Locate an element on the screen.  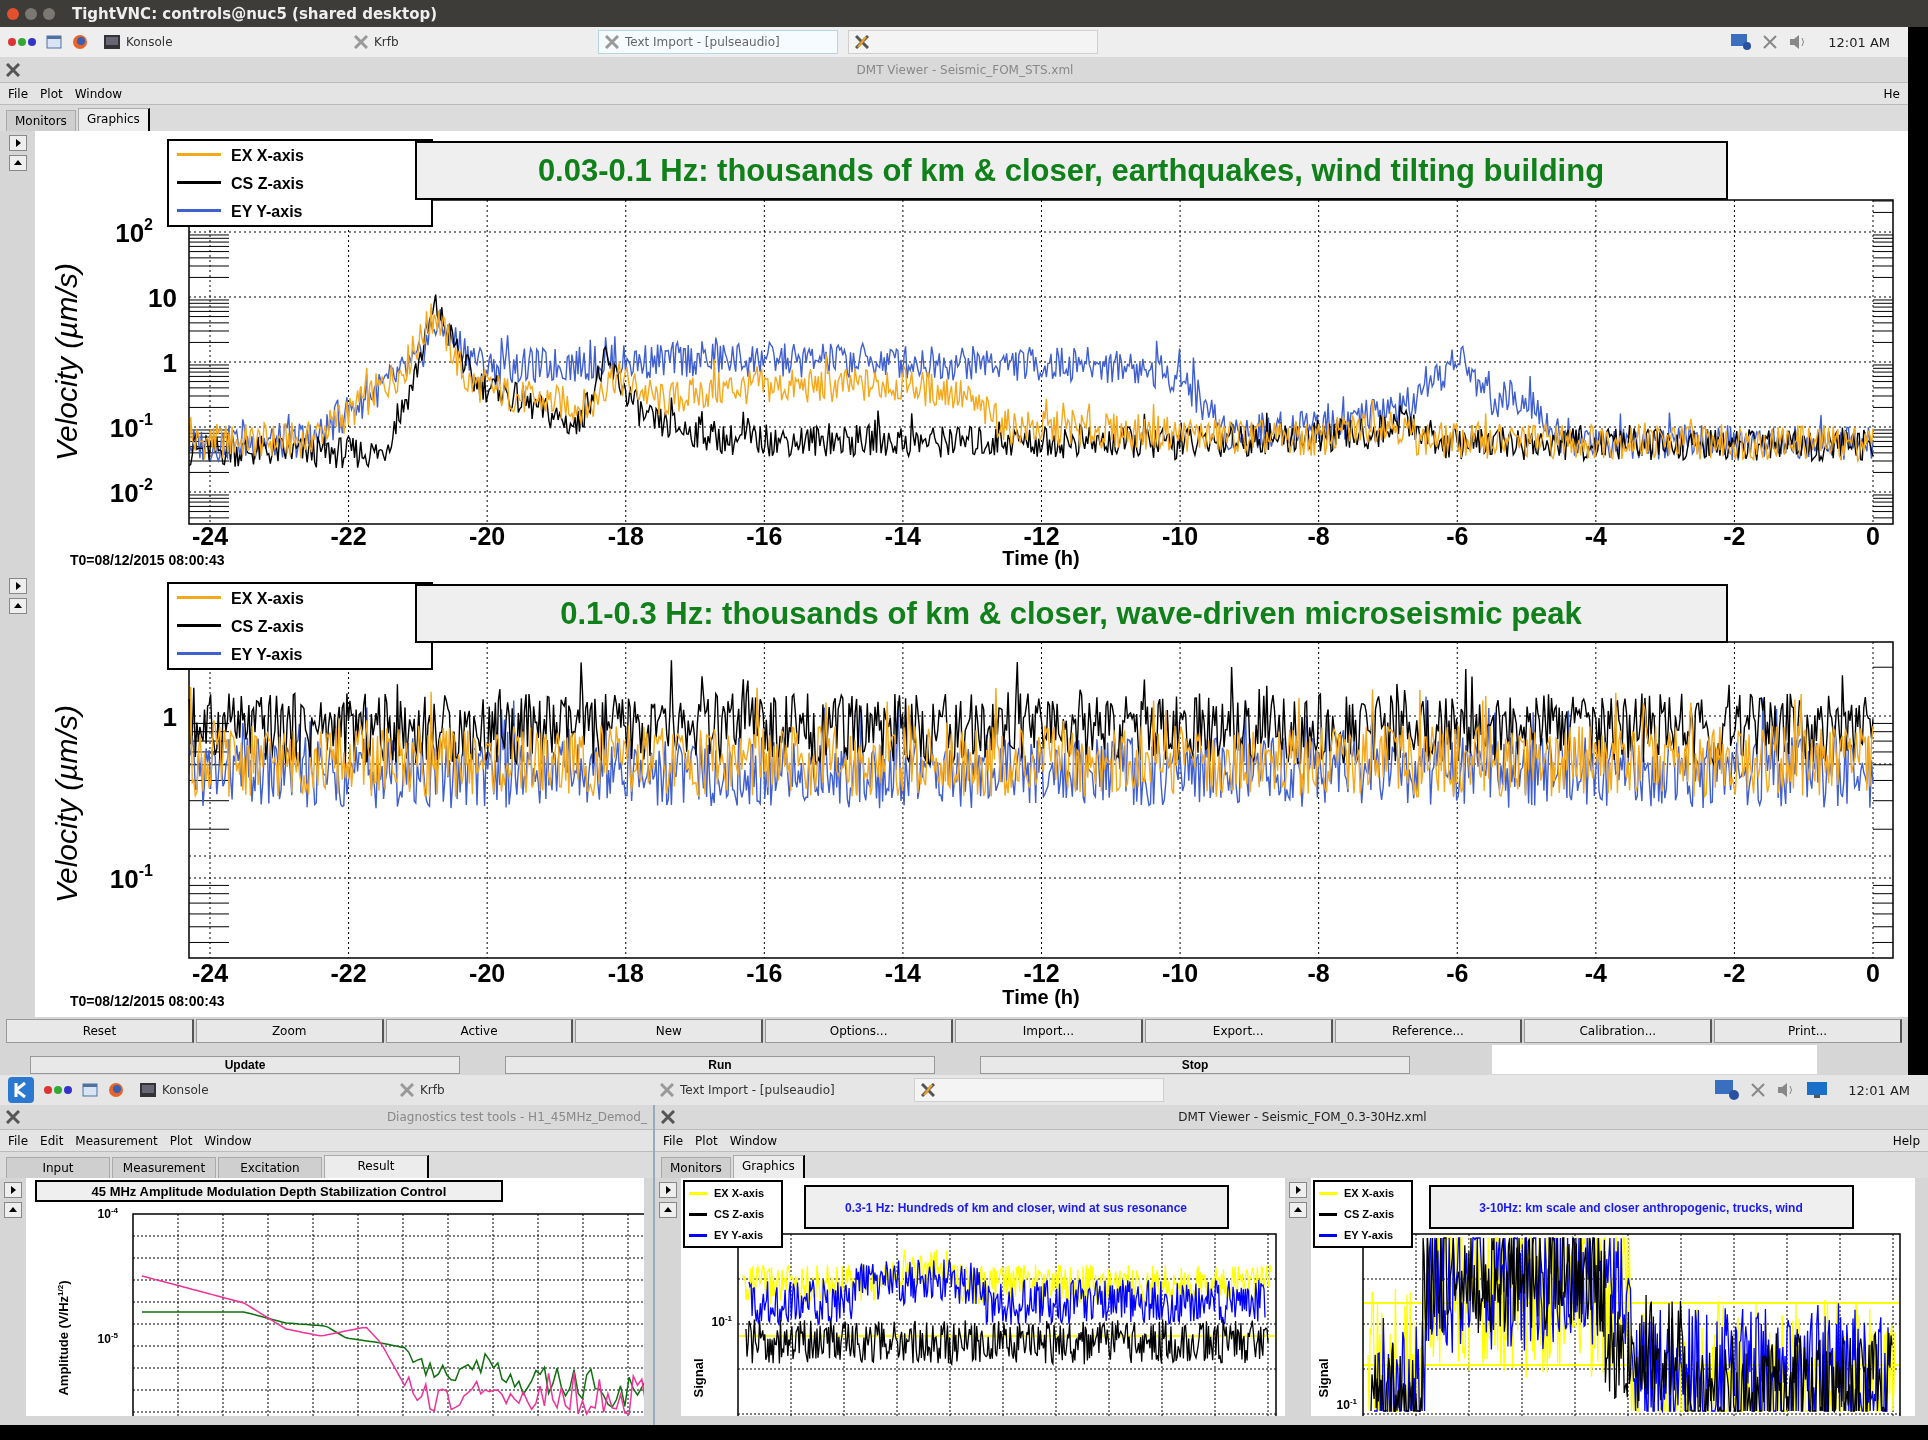
tab: Excitation is located at coordinates (270, 1167).